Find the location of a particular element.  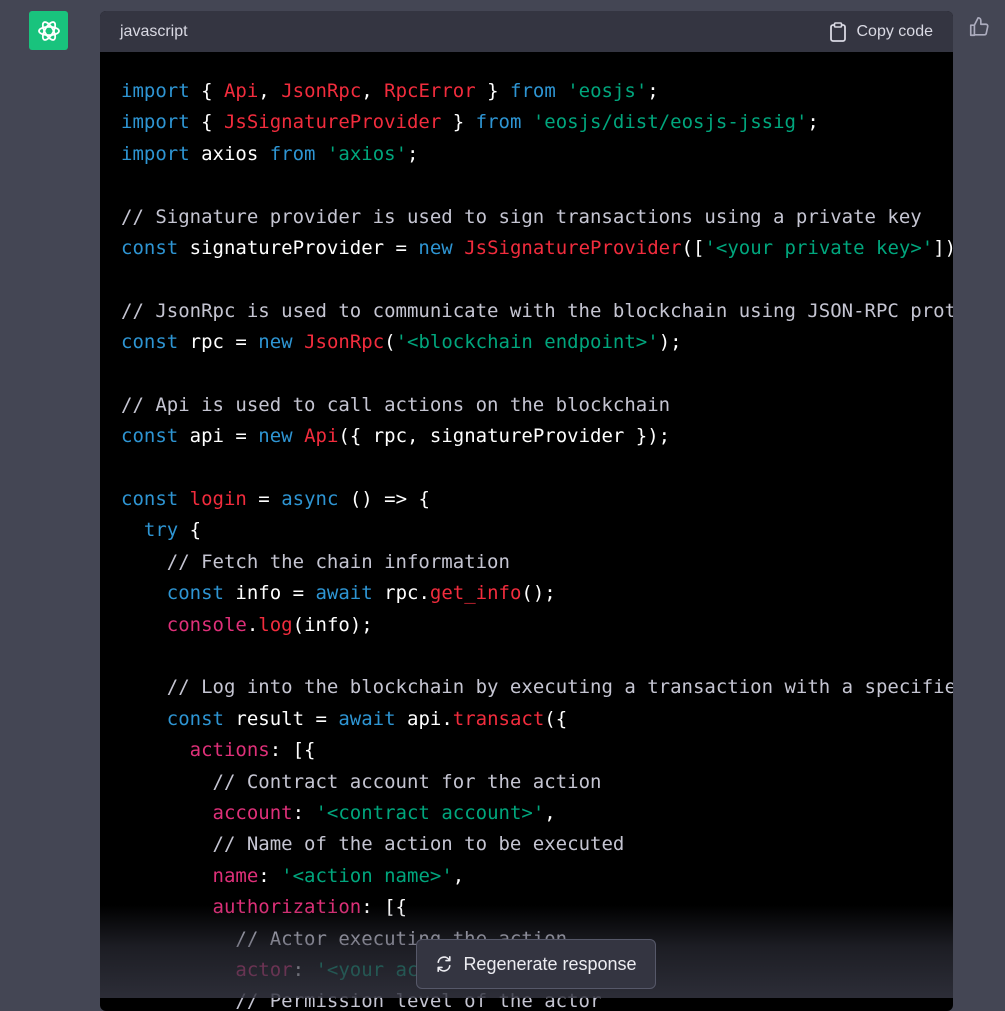

code-line: // Fetch the chain information is located at coordinates (537, 562).